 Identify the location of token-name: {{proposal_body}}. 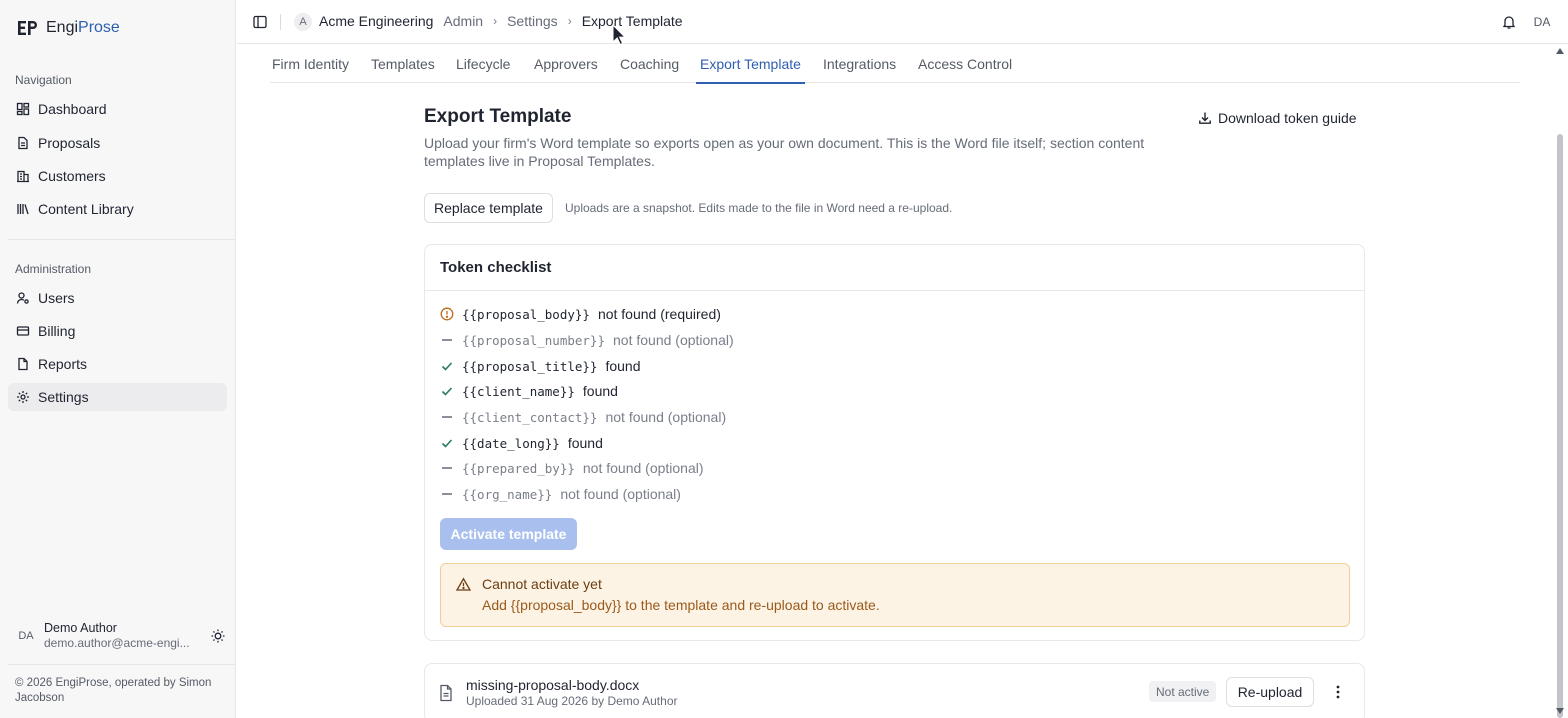
(526, 314).